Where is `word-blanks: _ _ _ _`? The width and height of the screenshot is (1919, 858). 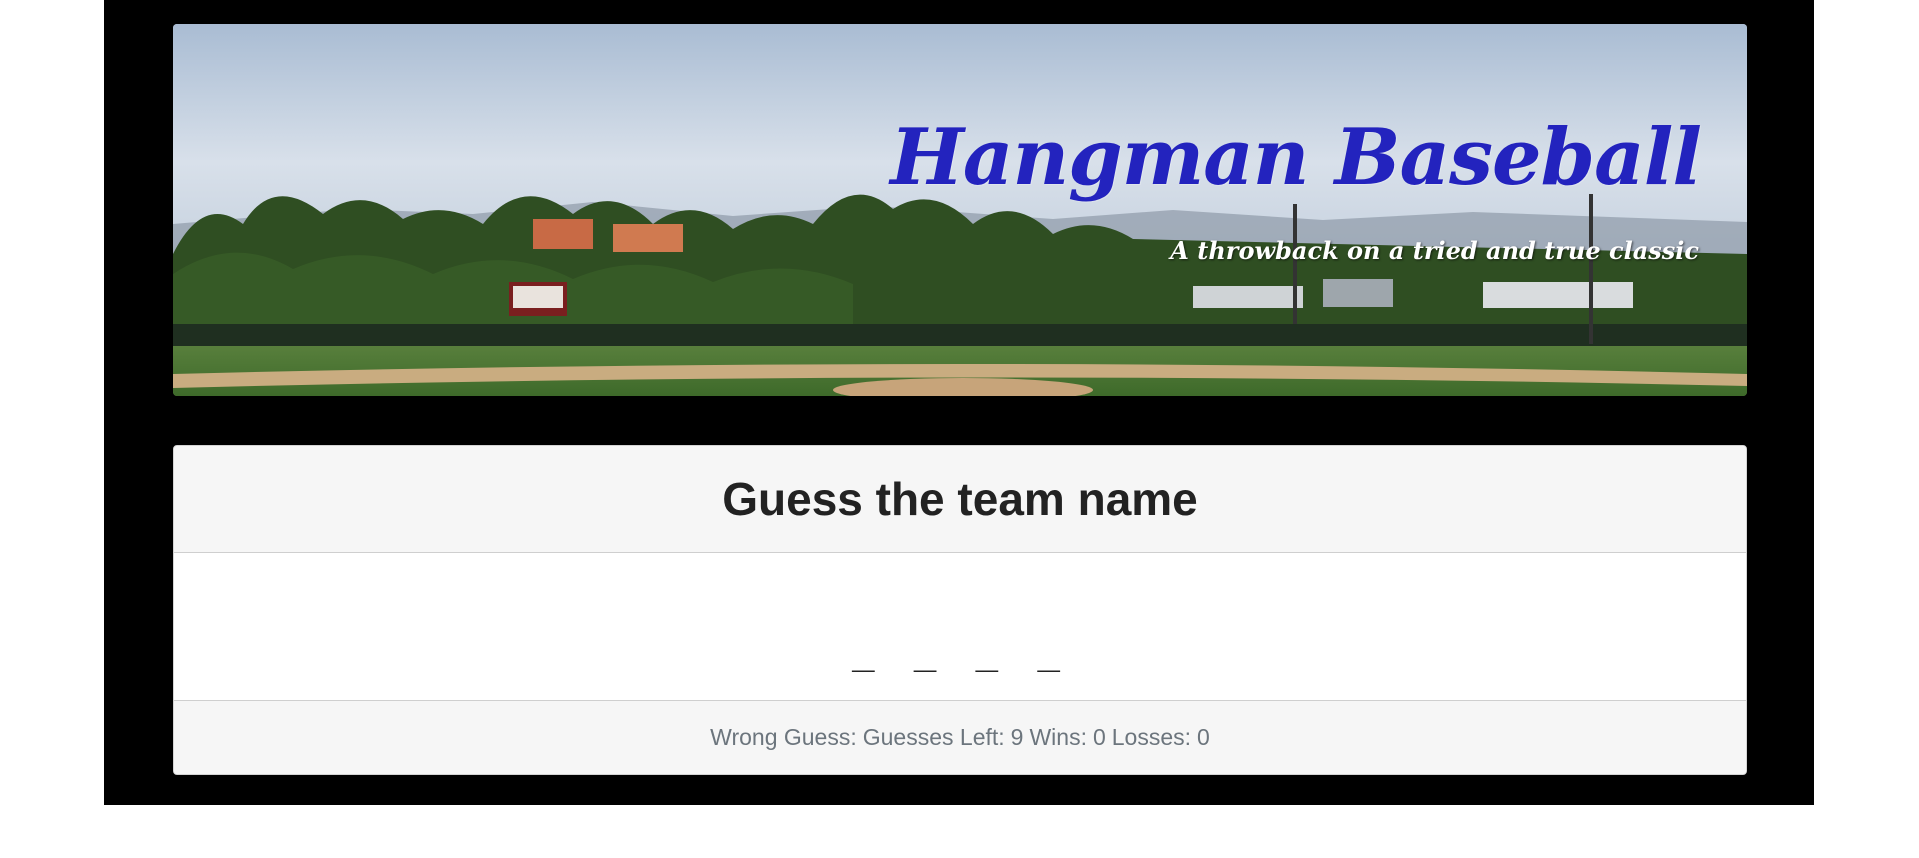 word-blanks: _ _ _ _ is located at coordinates (960, 650).